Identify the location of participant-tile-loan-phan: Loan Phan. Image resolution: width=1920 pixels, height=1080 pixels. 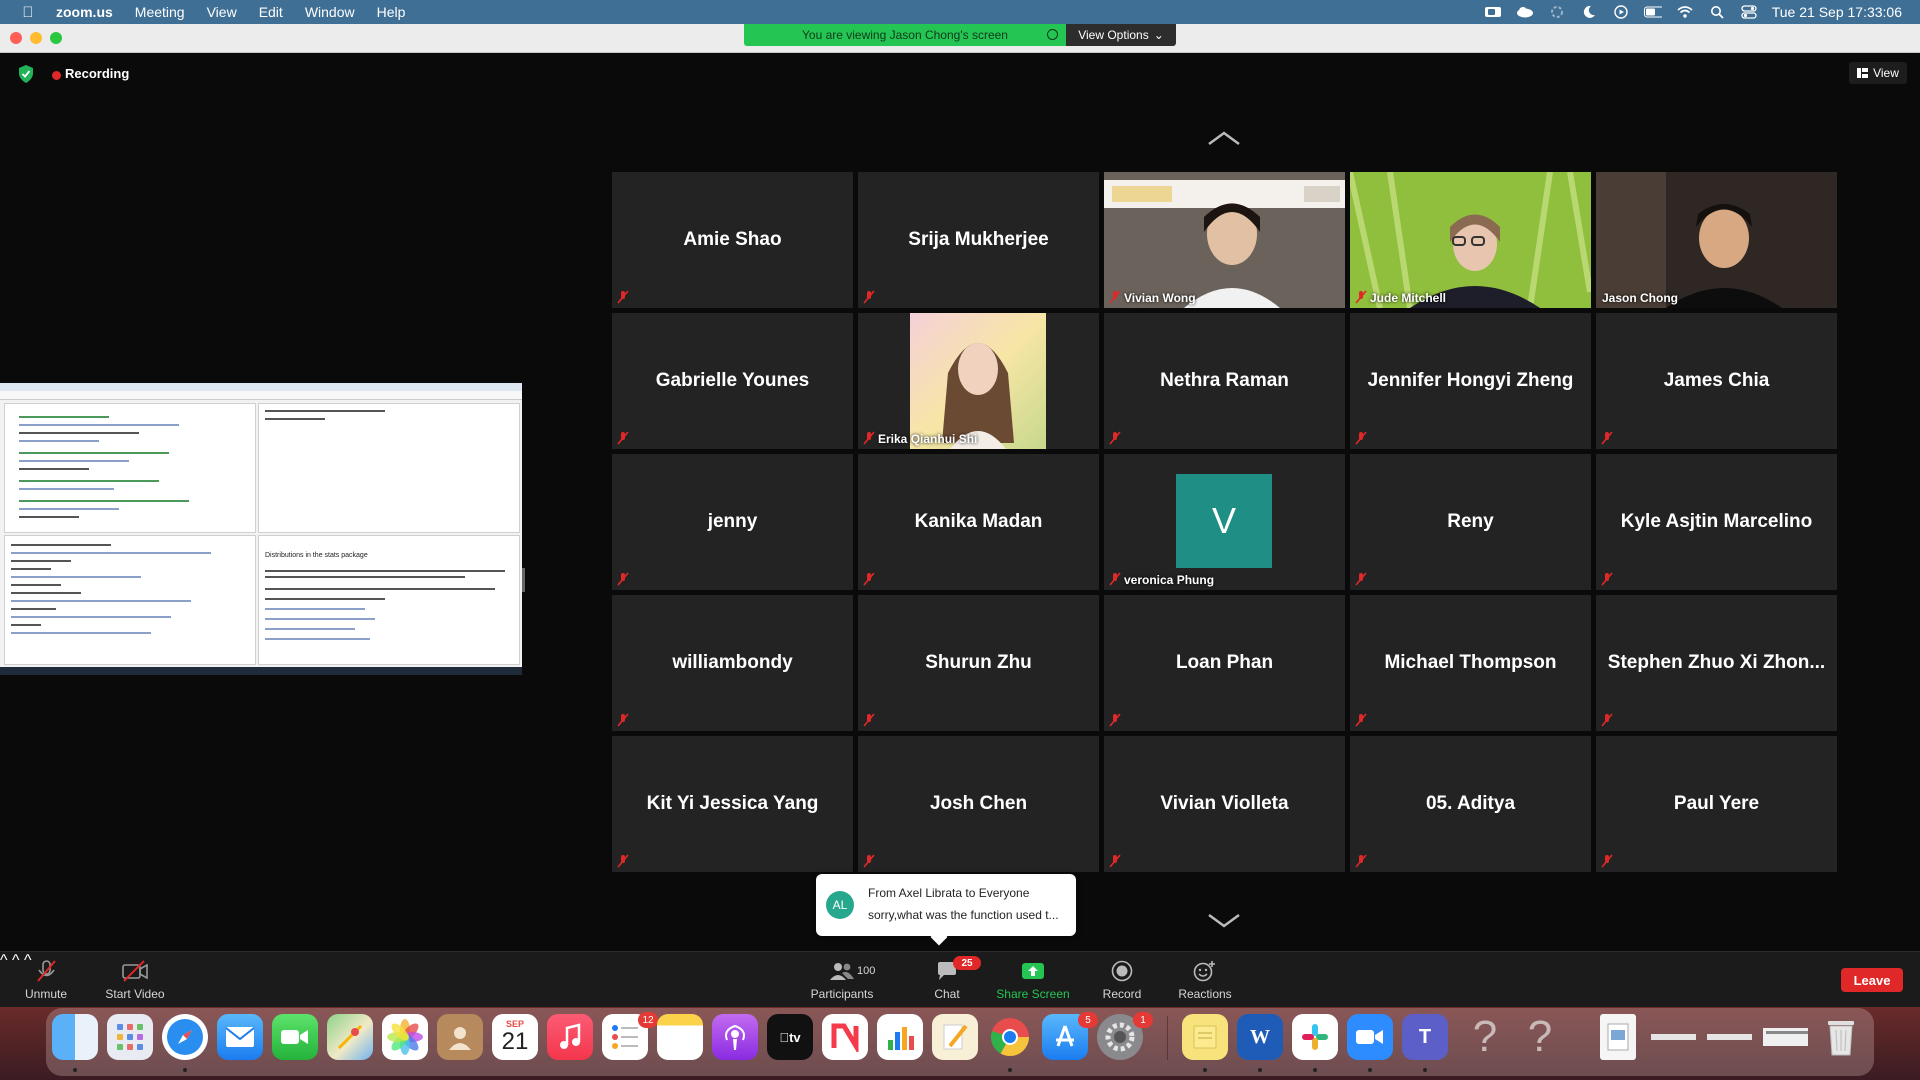
(1224, 663).